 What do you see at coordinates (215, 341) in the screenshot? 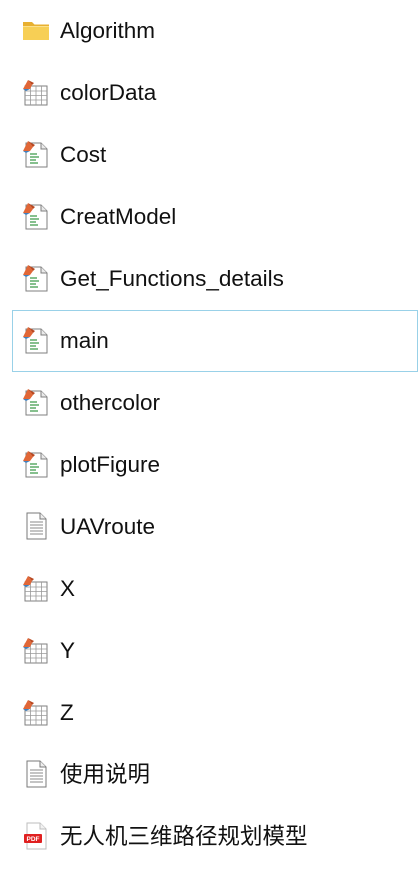
I see `file-row-main: main` at bounding box center [215, 341].